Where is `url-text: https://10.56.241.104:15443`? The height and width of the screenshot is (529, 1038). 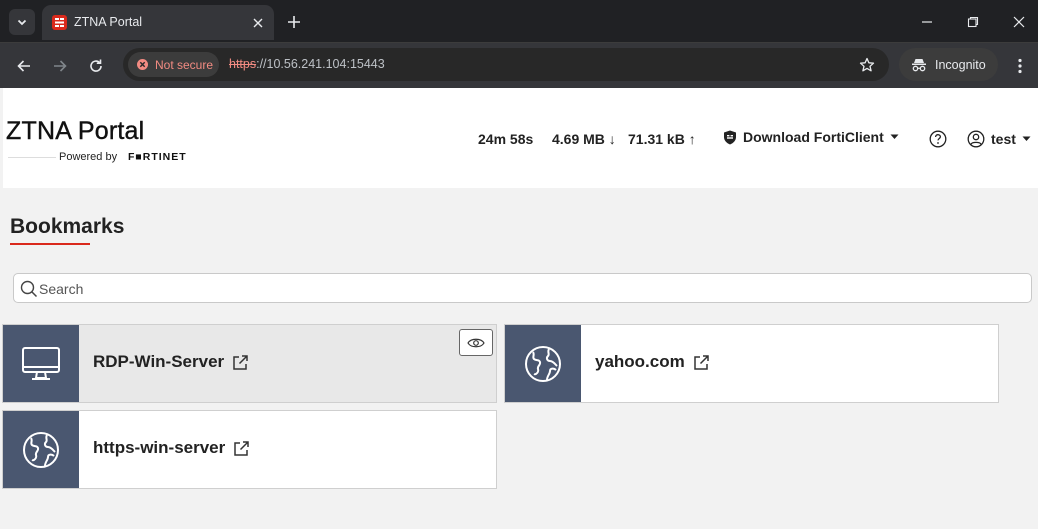 url-text: https://10.56.241.104:15443 is located at coordinates (307, 64).